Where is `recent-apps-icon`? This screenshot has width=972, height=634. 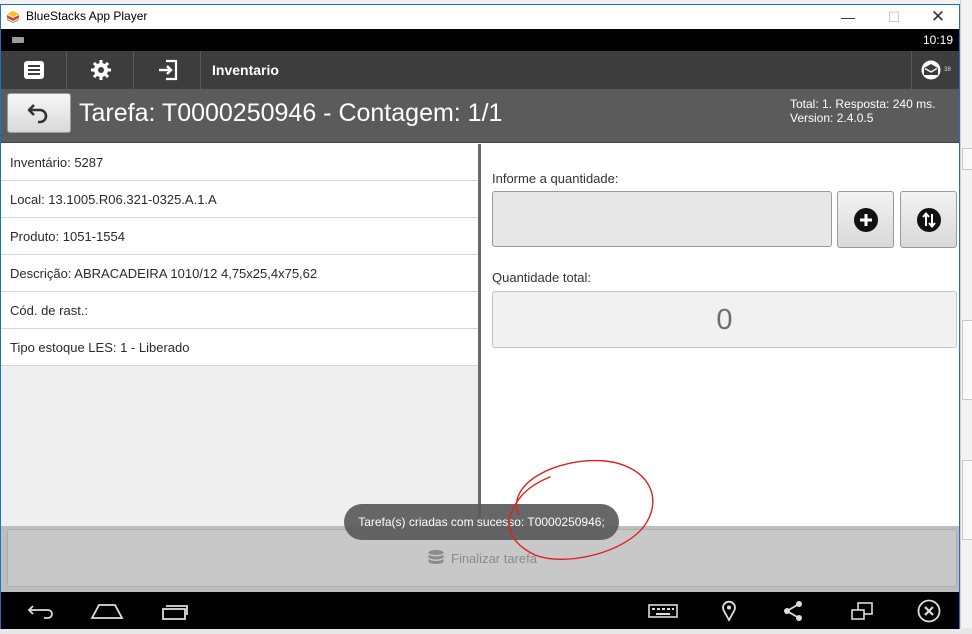 recent-apps-icon is located at coordinates (175, 612).